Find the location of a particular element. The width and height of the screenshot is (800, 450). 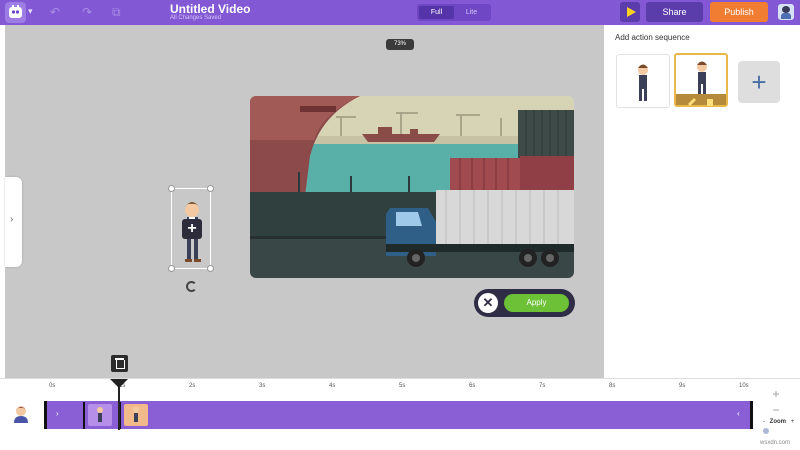

mode-full-tab: Full is located at coordinates (436, 12).